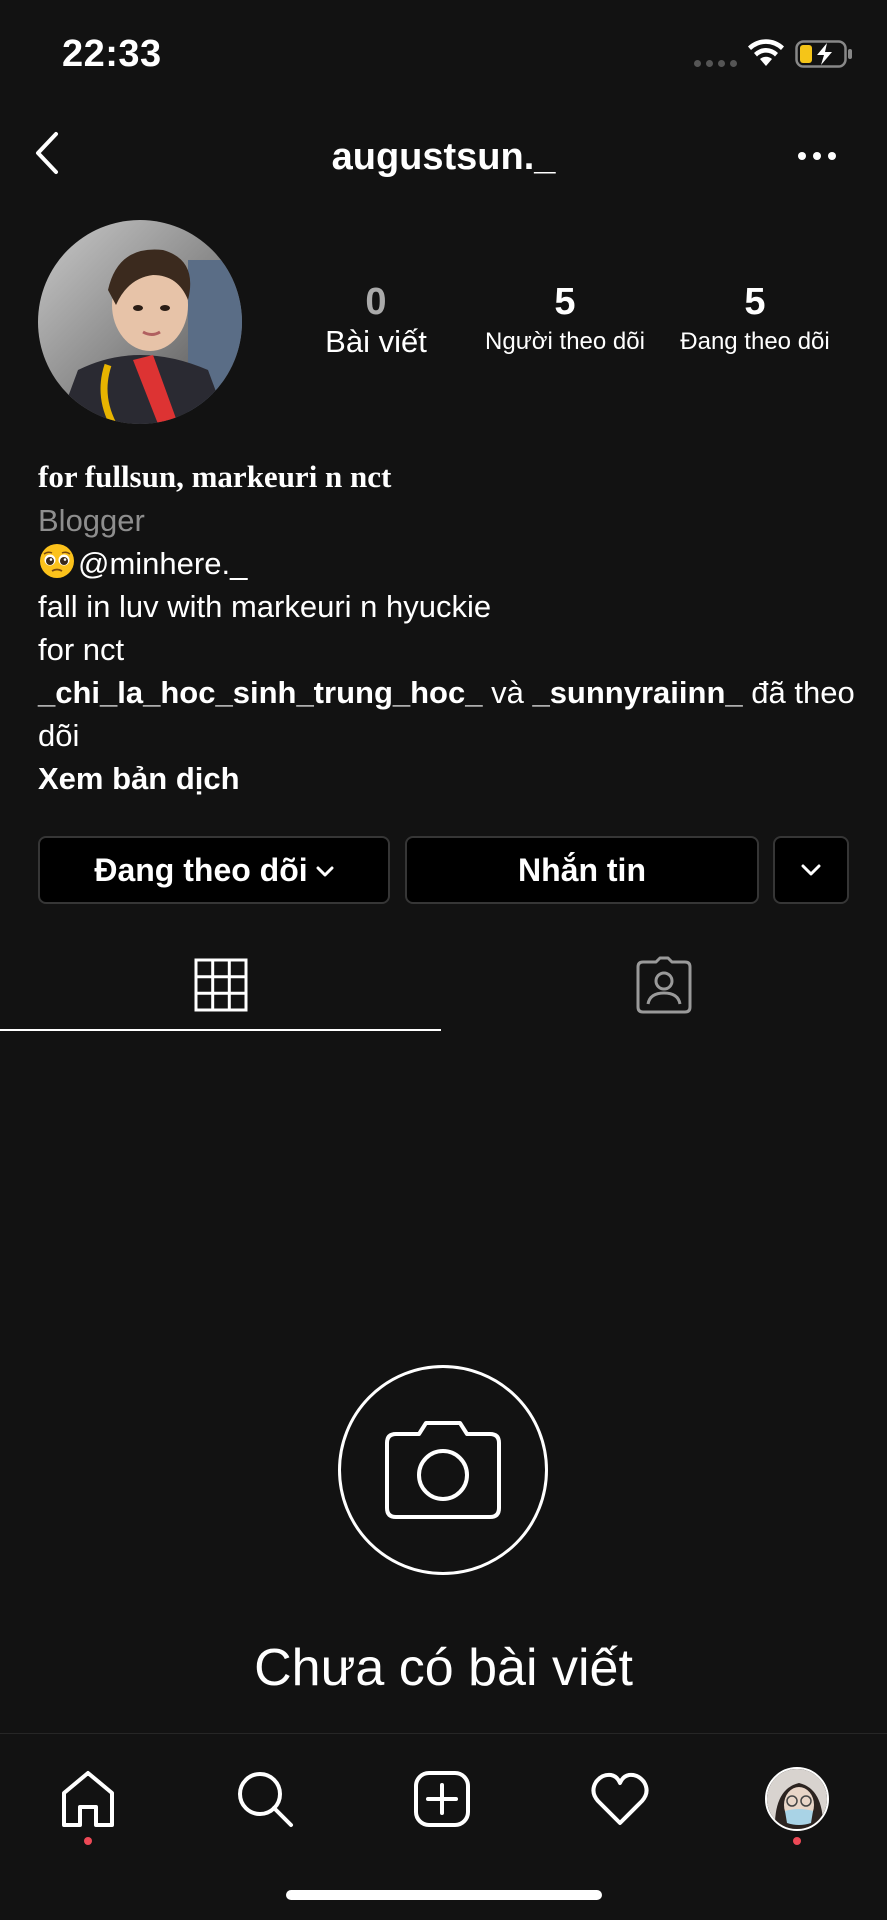 The height and width of the screenshot is (1920, 887). I want to click on stat-following: 5 Đang theo dõi, so click(755, 320).